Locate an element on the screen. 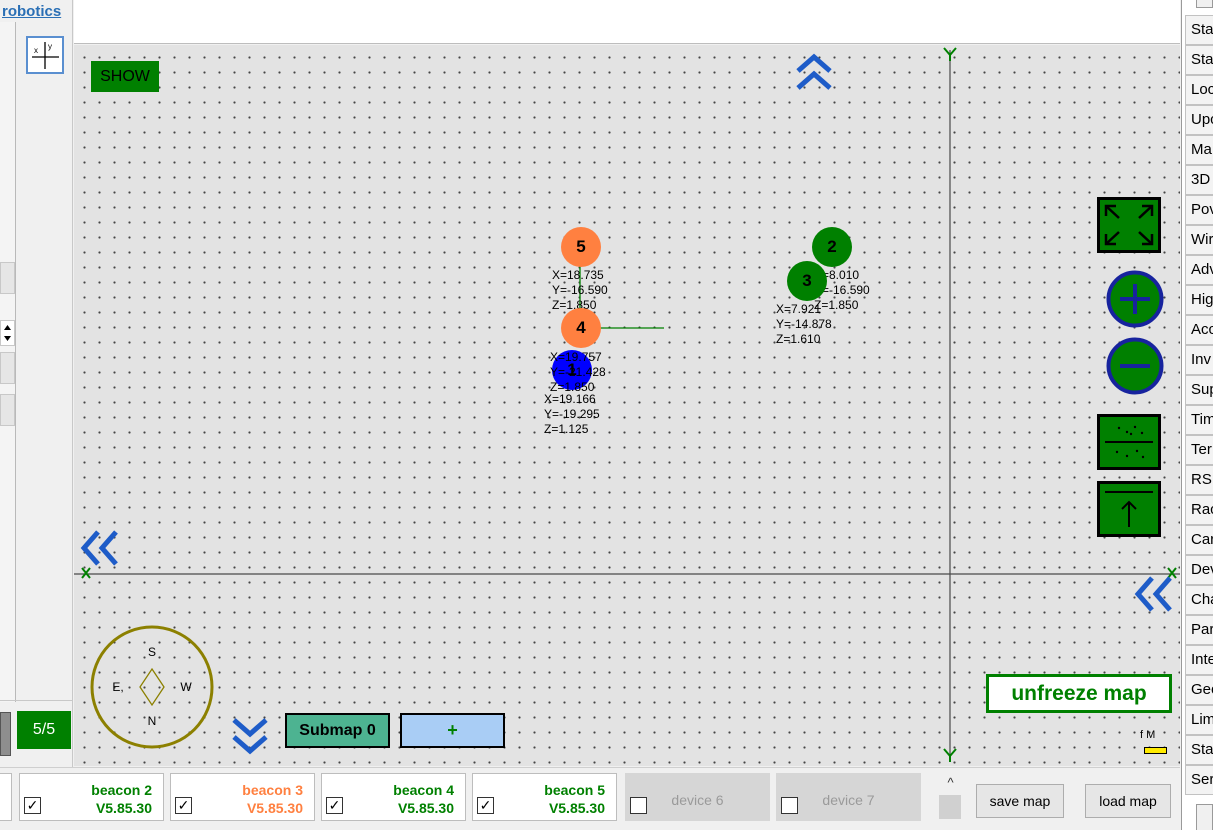 The image size is (1213, 830). right-menu-item: Geo is located at coordinates (1199, 690).